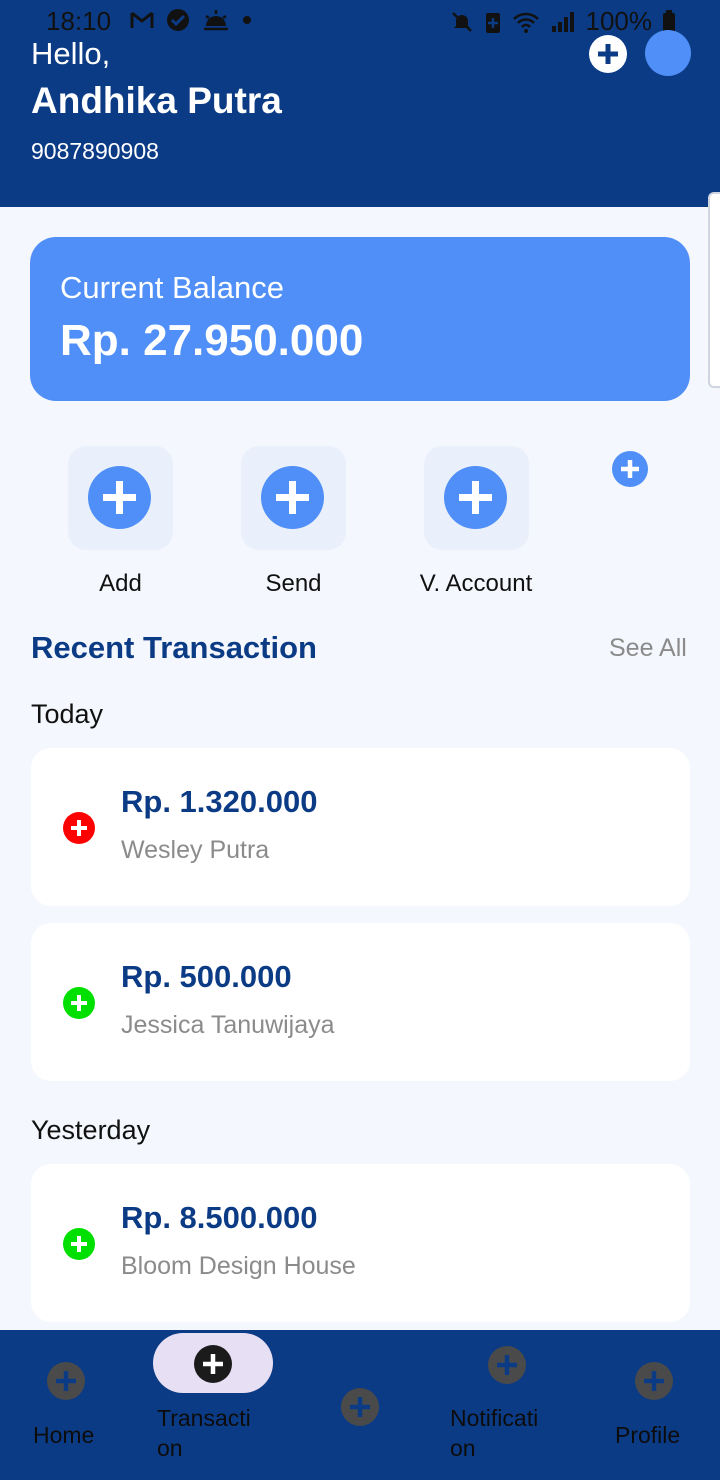 This screenshot has width=720, height=1480. I want to click on transaction-amount: Rp. 500.000, so click(206, 976).